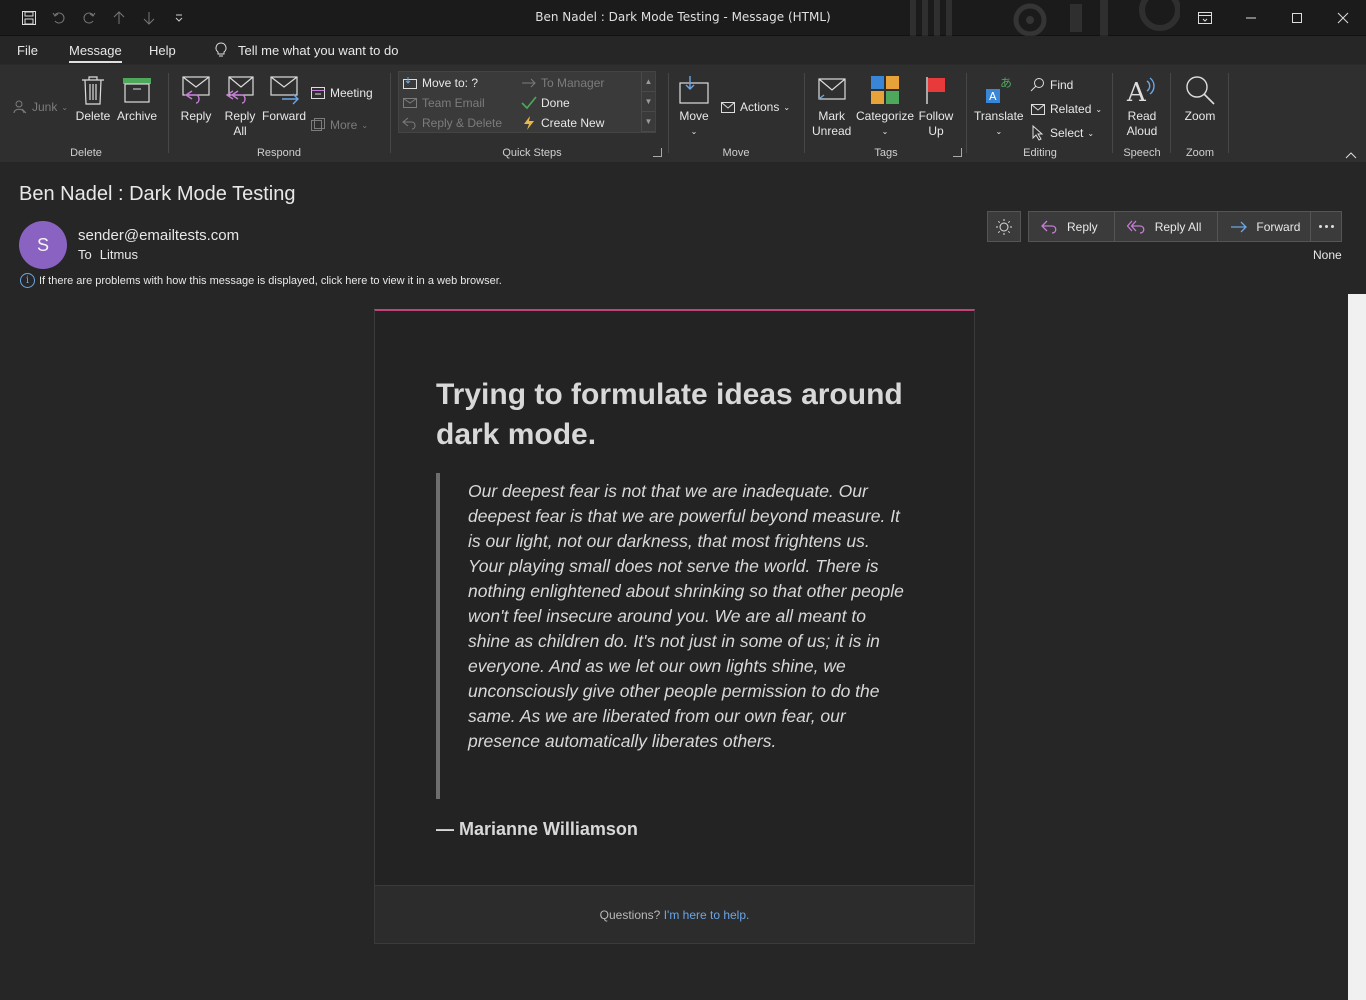 The width and height of the screenshot is (1366, 1000). I want to click on reply-action-button: Reply, so click(1072, 226).